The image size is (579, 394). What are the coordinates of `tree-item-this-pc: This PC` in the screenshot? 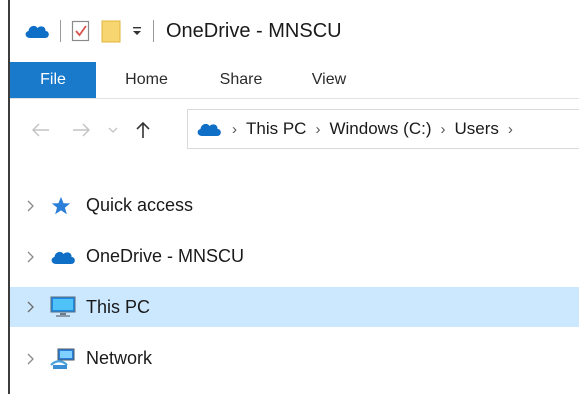 It's located at (294, 307).